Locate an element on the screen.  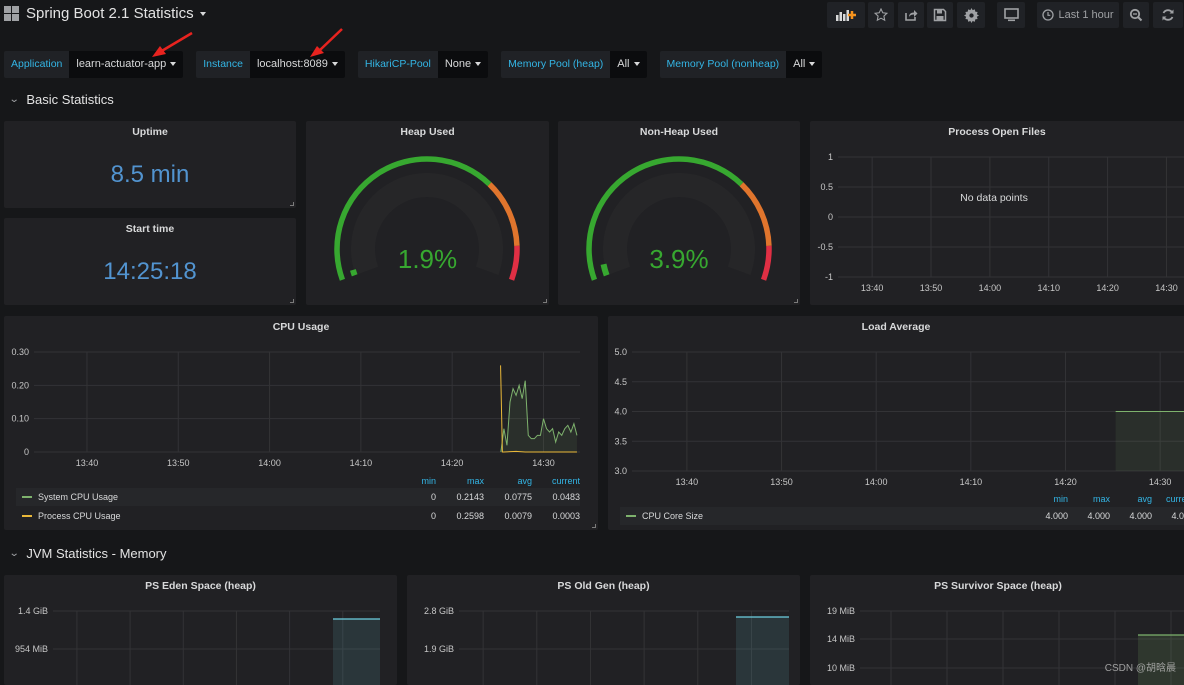
x-tick-label: 13:50 is located at coordinates (178, 463).